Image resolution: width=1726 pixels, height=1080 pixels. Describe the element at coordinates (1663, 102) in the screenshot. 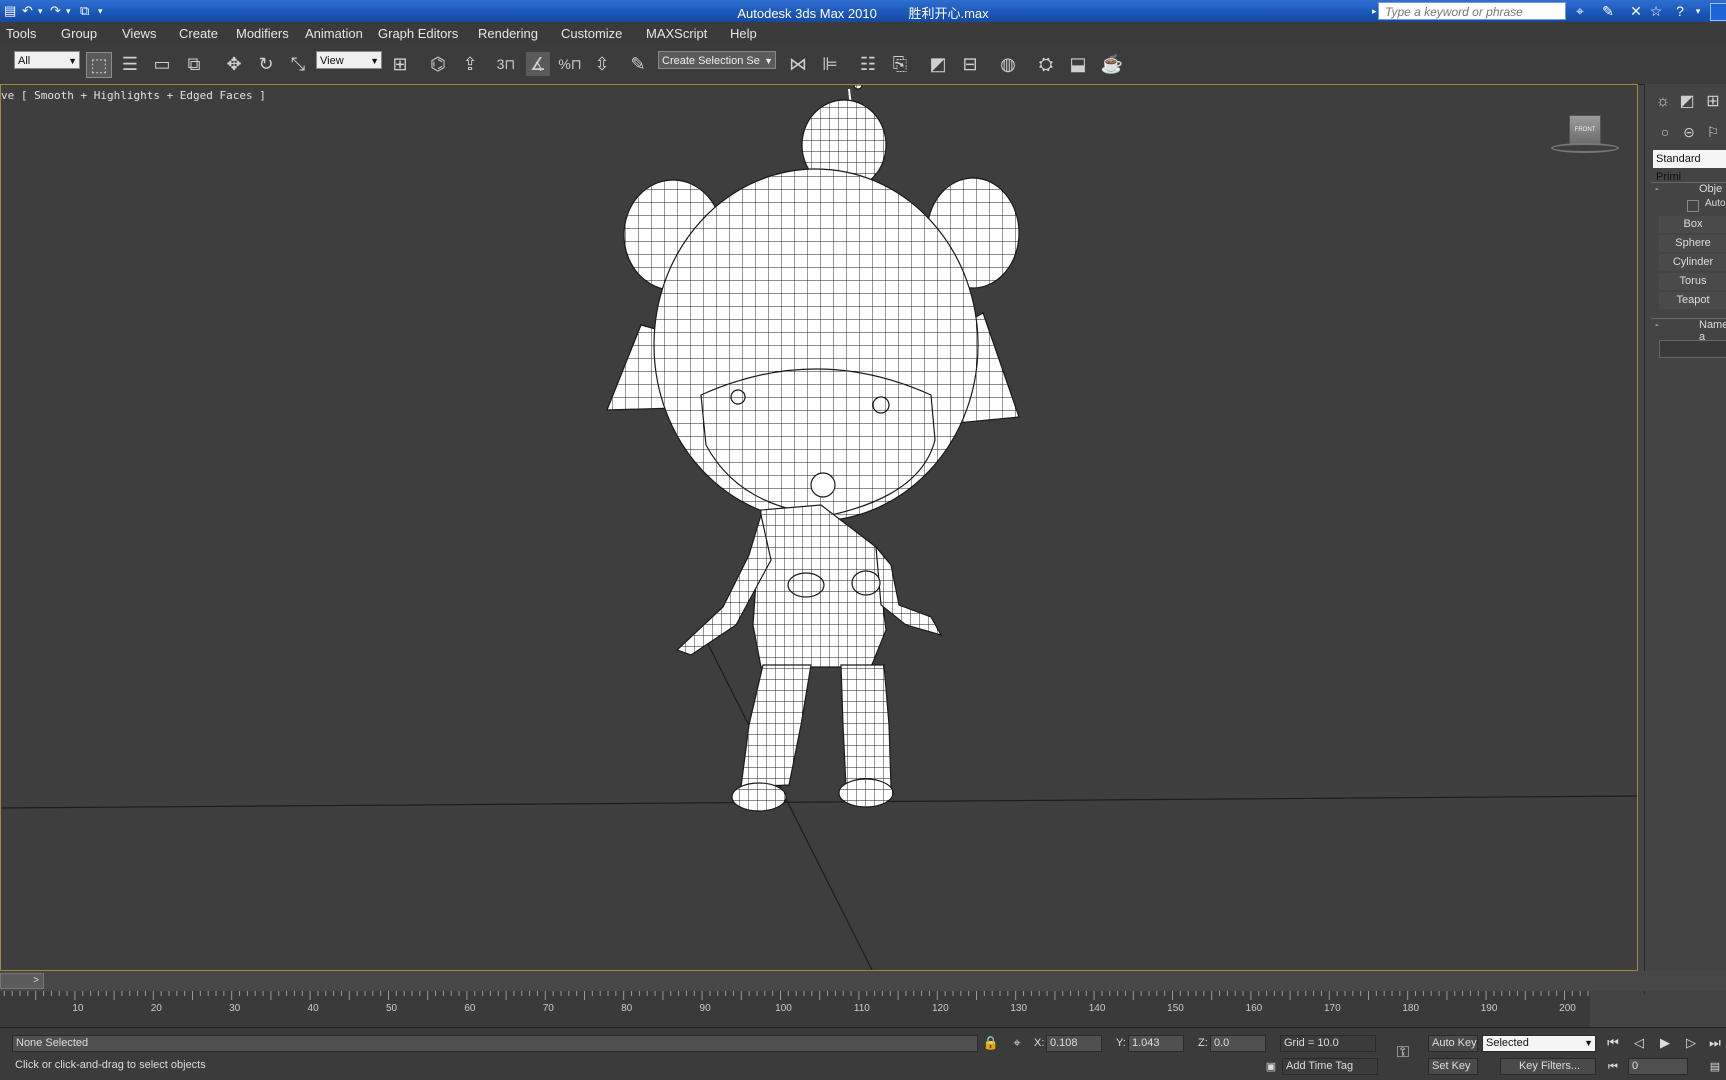

I see `create-tab-icon: ☼` at that location.